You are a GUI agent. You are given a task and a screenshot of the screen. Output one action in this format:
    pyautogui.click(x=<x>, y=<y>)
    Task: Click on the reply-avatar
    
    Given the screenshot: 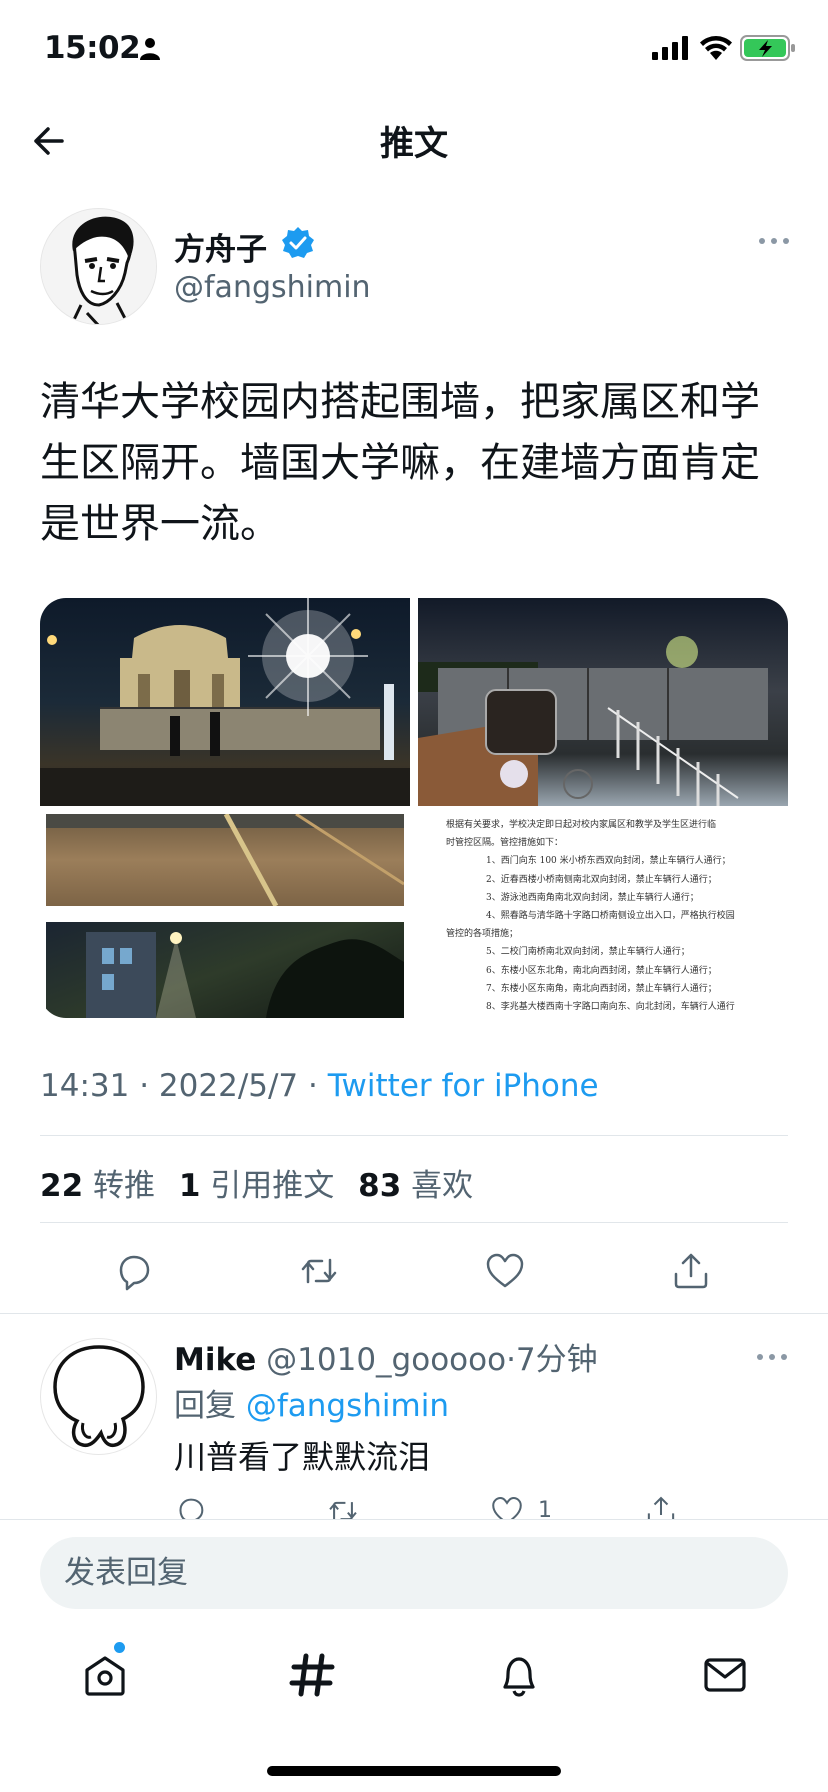 What is the action you would take?
    pyautogui.click(x=98, y=1396)
    